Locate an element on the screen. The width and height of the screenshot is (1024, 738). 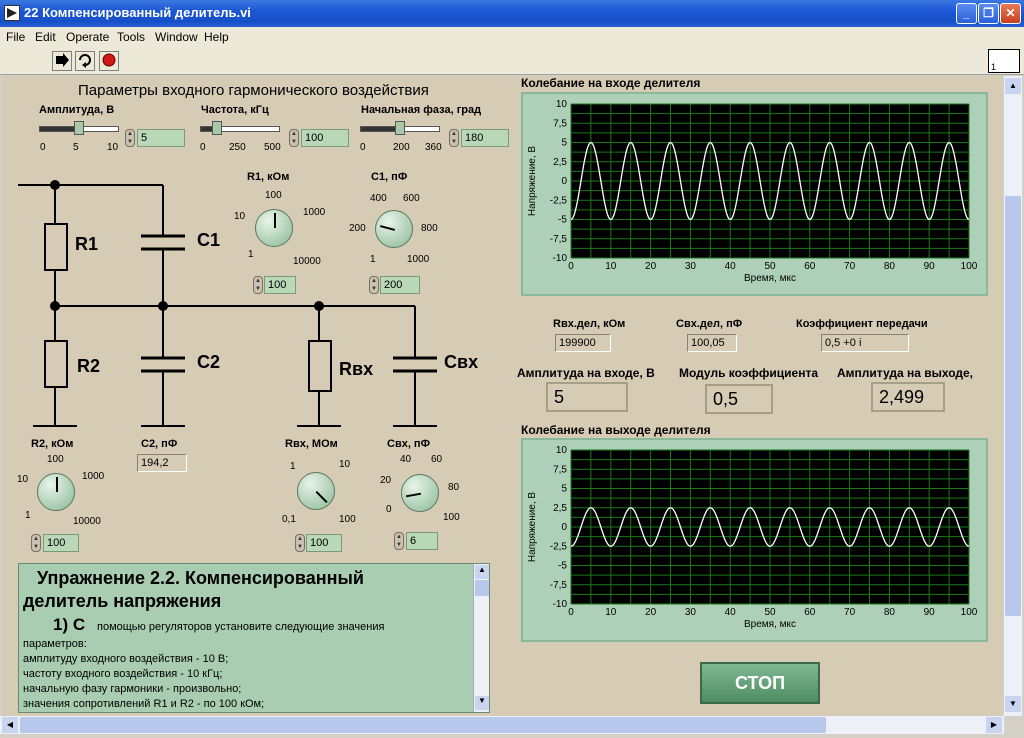
scroll-right-arrow-icon: ▶ is located at coordinates (994, 725).